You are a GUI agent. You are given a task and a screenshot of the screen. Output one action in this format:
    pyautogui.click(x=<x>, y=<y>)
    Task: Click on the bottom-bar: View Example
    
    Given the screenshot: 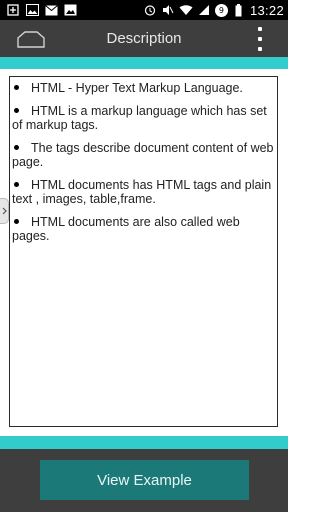 What is the action you would take?
    pyautogui.click(x=144, y=480)
    